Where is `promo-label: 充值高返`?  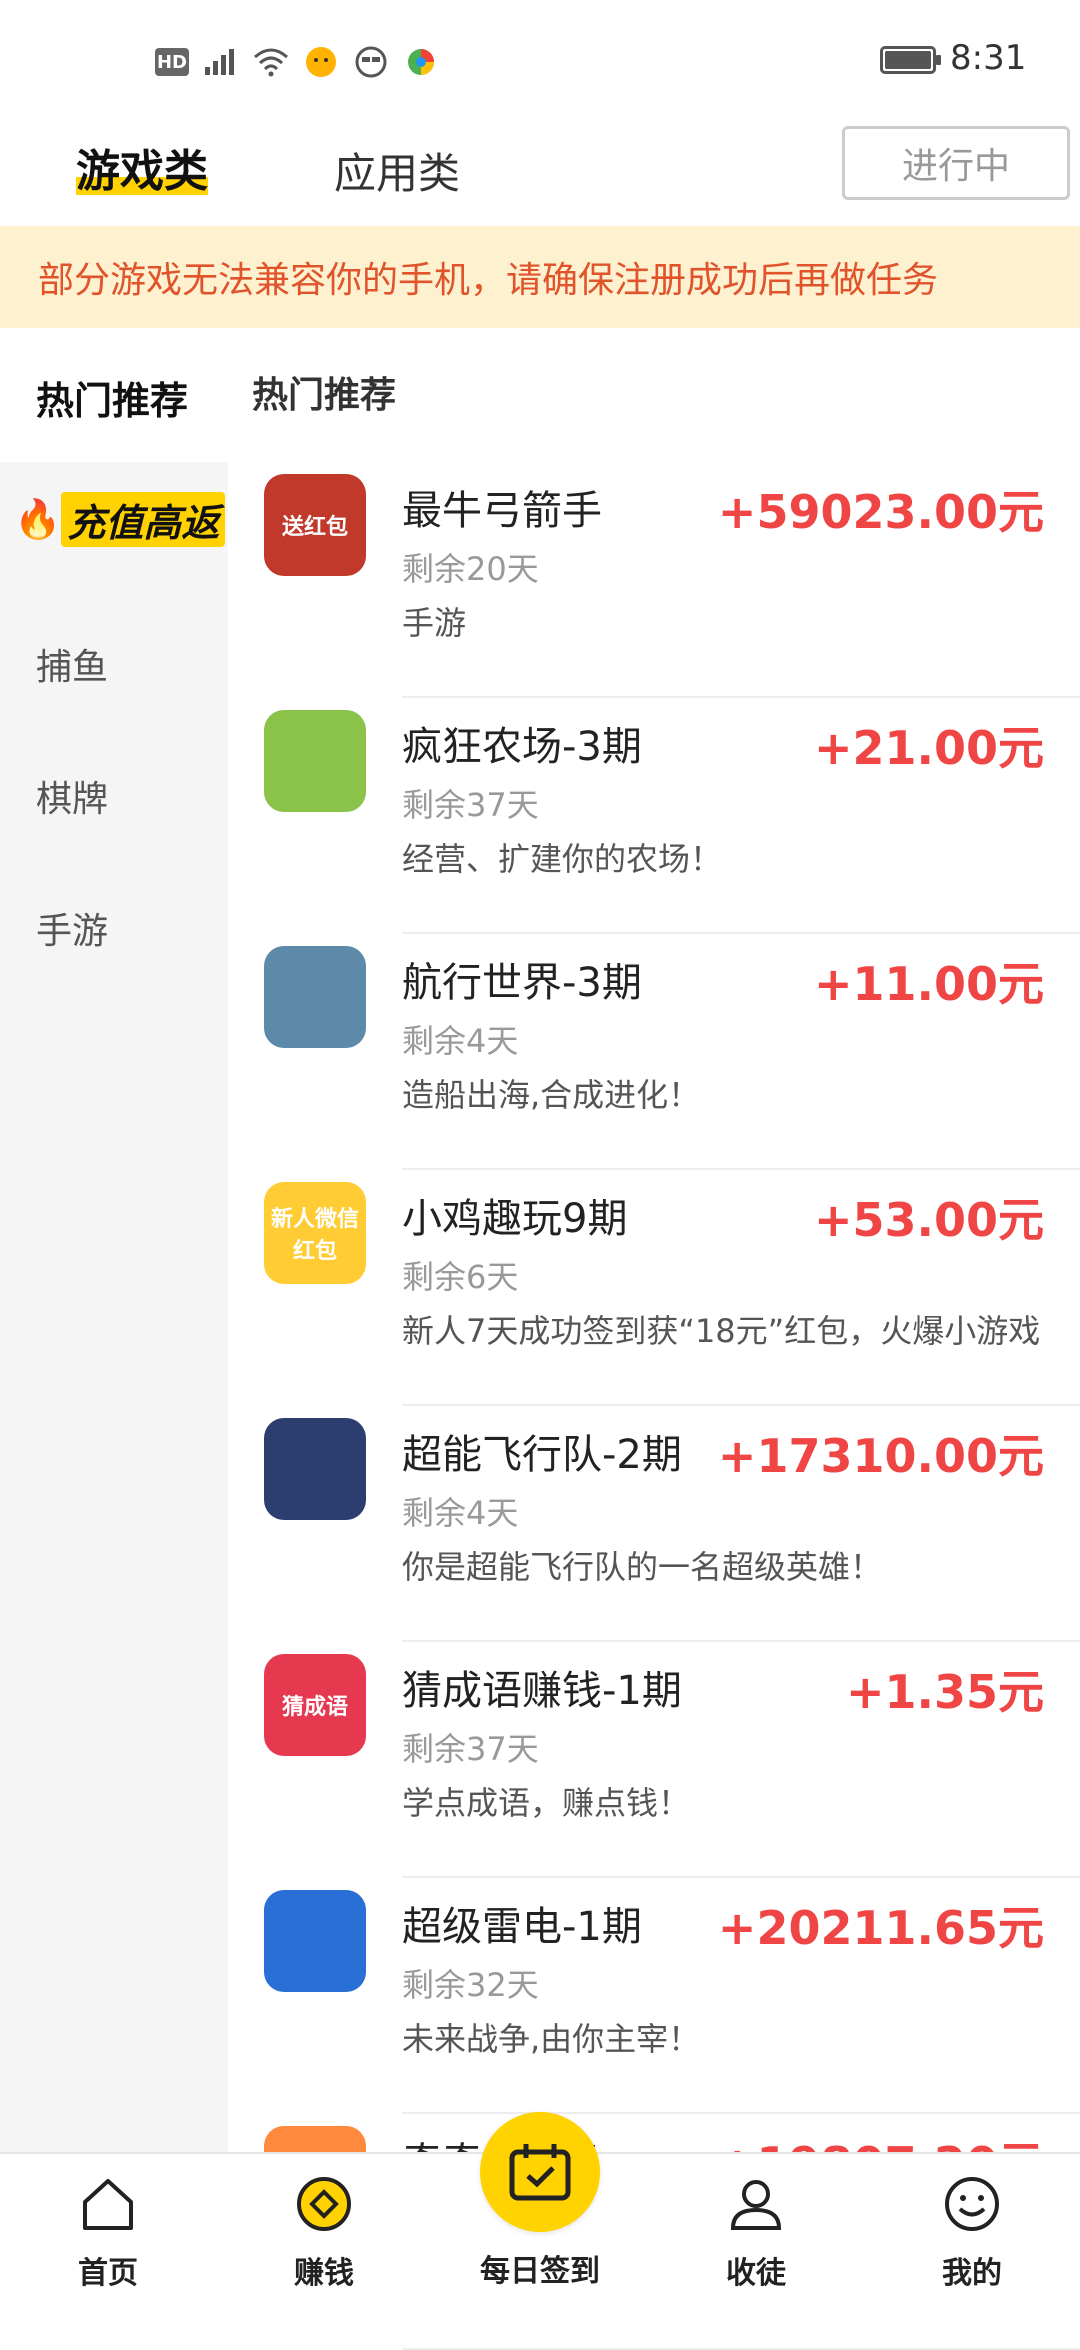 promo-label: 充值高返 is located at coordinates (143, 519).